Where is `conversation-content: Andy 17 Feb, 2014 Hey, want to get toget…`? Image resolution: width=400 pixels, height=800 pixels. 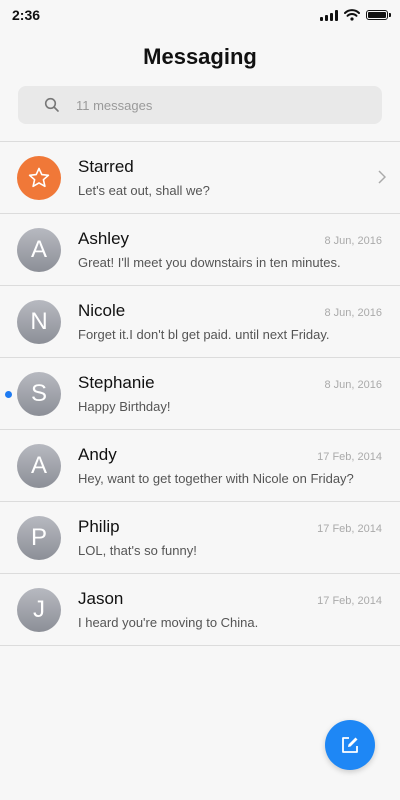
conversation-content: Andy 17 Feb, 2014 Hey, want to get toget… is located at coordinates (239, 465).